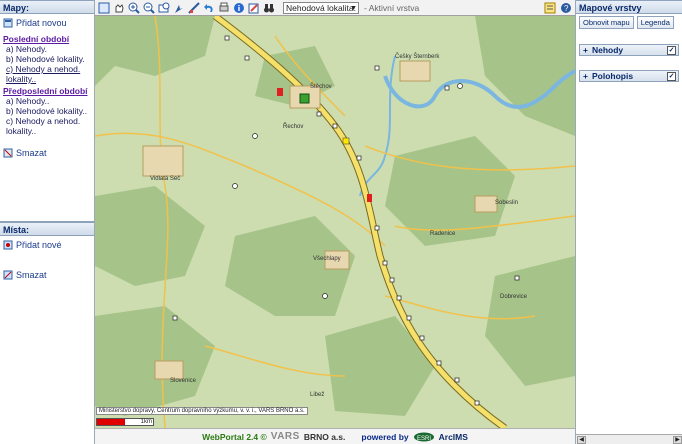  What do you see at coordinates (655, 22) in the screenshot?
I see `legend-button: Legenda` at bounding box center [655, 22].